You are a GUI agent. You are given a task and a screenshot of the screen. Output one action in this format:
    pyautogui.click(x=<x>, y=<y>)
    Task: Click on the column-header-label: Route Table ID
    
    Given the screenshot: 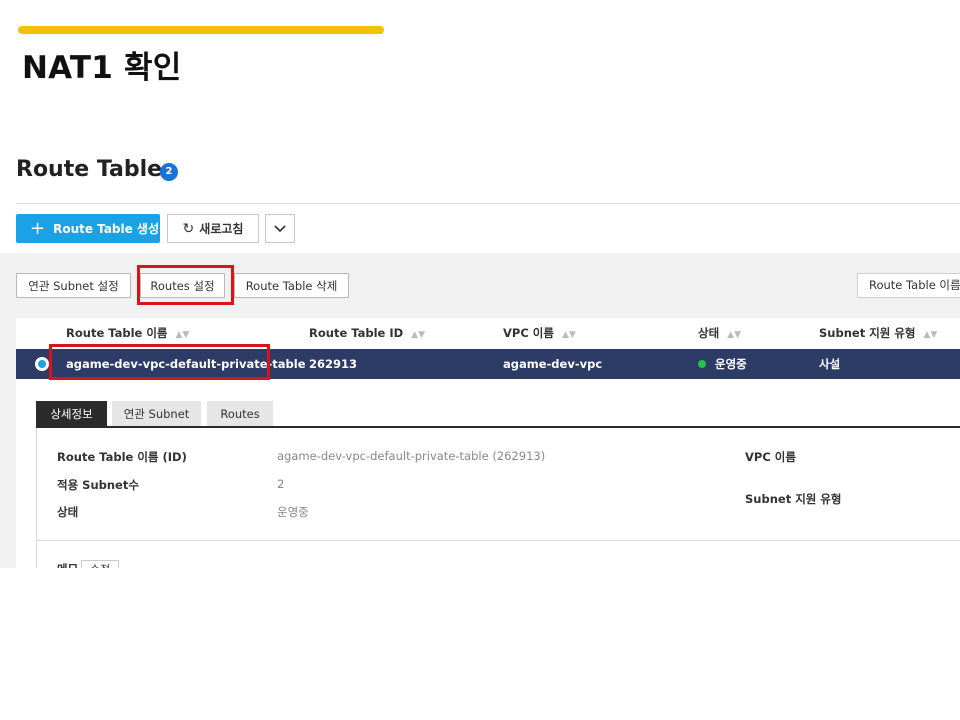 What is the action you would take?
    pyautogui.click(x=356, y=333)
    